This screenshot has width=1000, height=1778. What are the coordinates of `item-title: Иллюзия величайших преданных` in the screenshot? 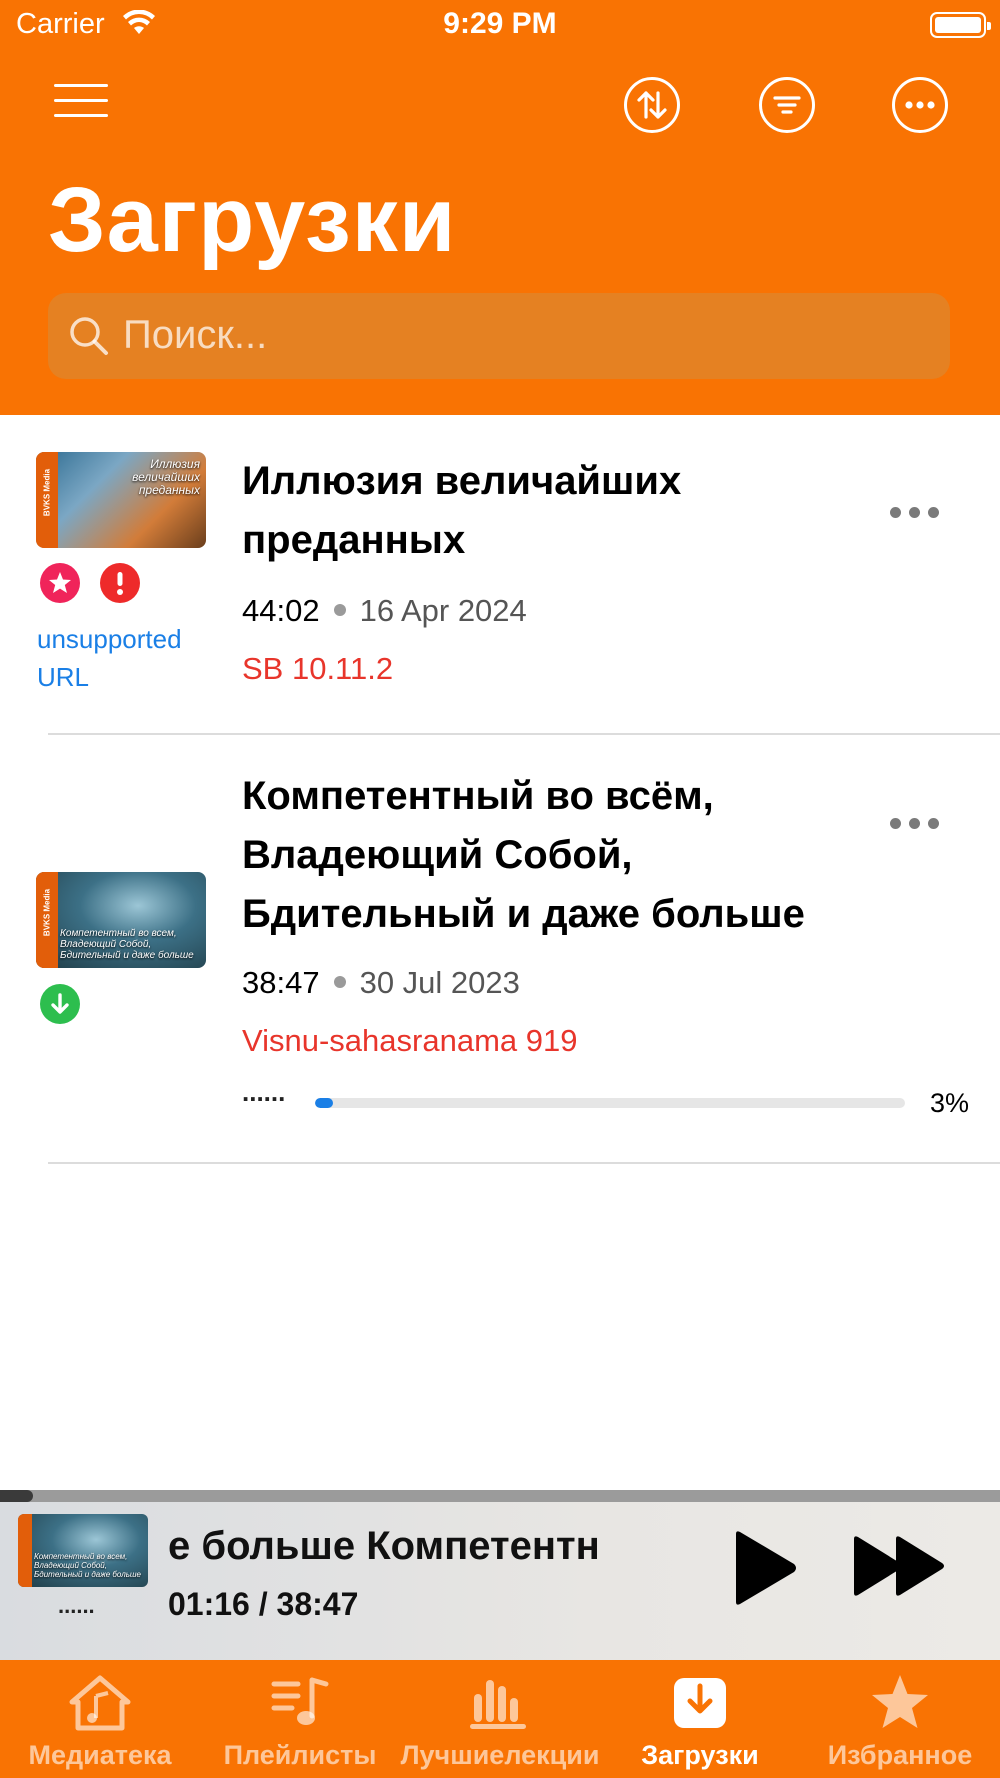 It's located at (462, 510).